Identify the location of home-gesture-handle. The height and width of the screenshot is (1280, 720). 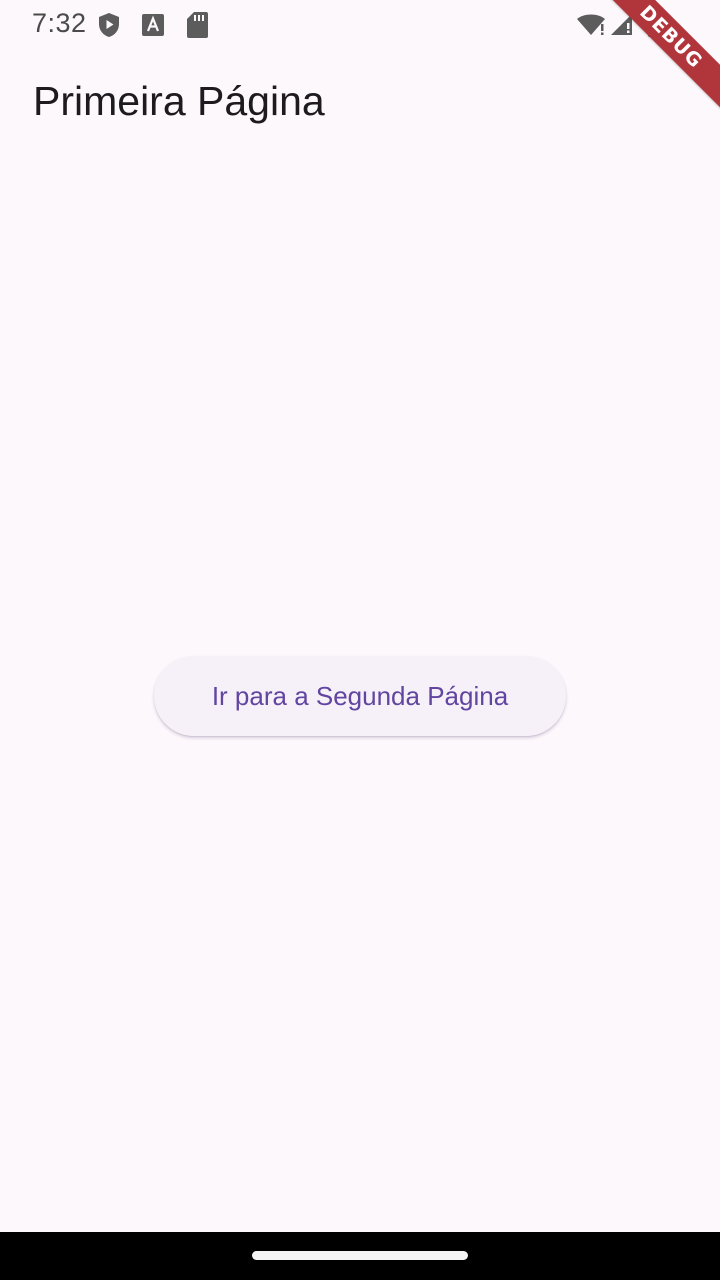
(360, 1255).